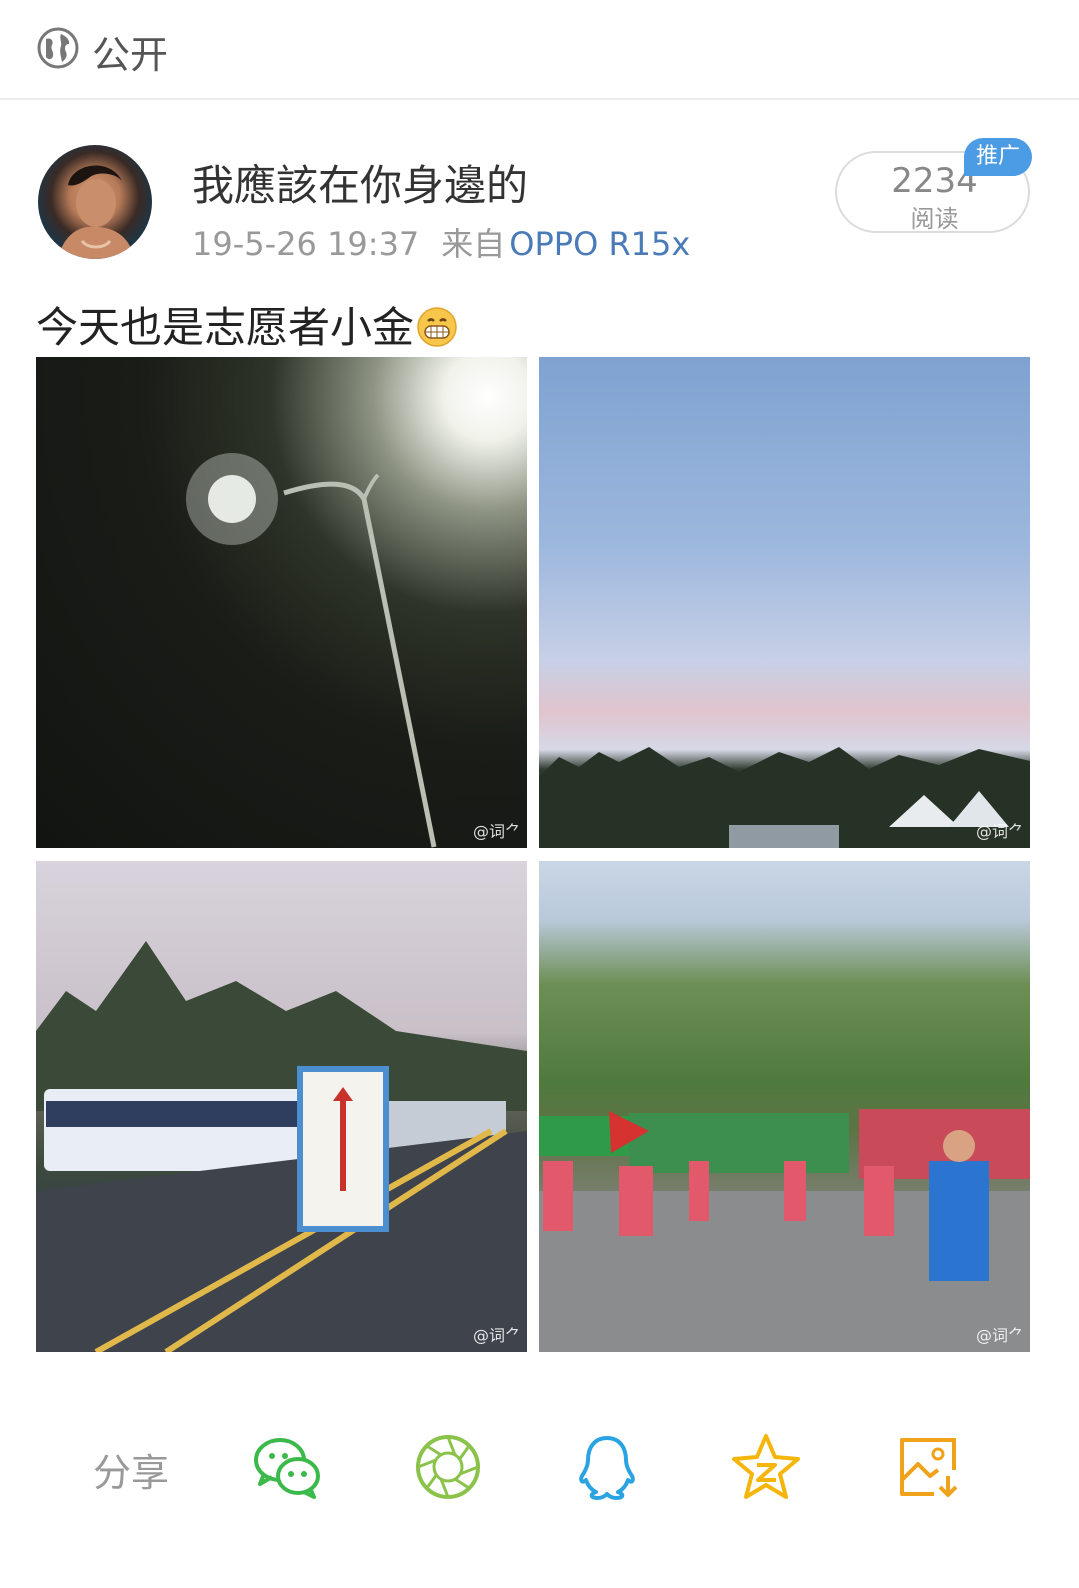 The width and height of the screenshot is (1079, 1588). I want to click on avatar-image, so click(96, 212).